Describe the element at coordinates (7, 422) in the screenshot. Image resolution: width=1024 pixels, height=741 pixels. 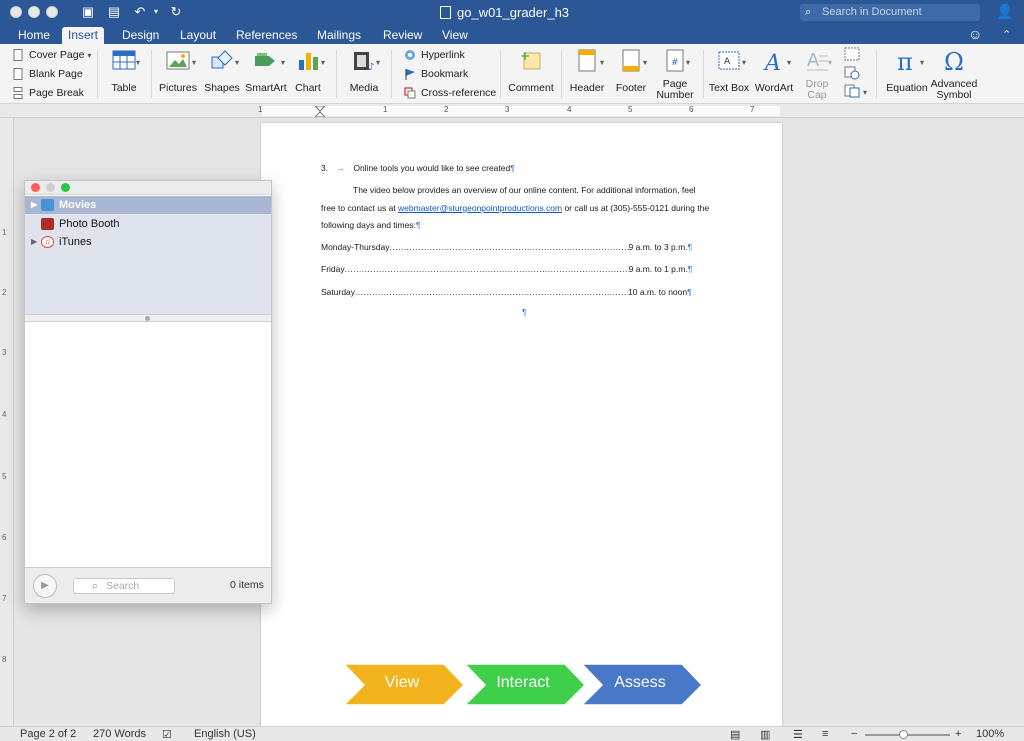
I see `vertical-ruler: 1 2 3 4 5 6 7 8` at that location.